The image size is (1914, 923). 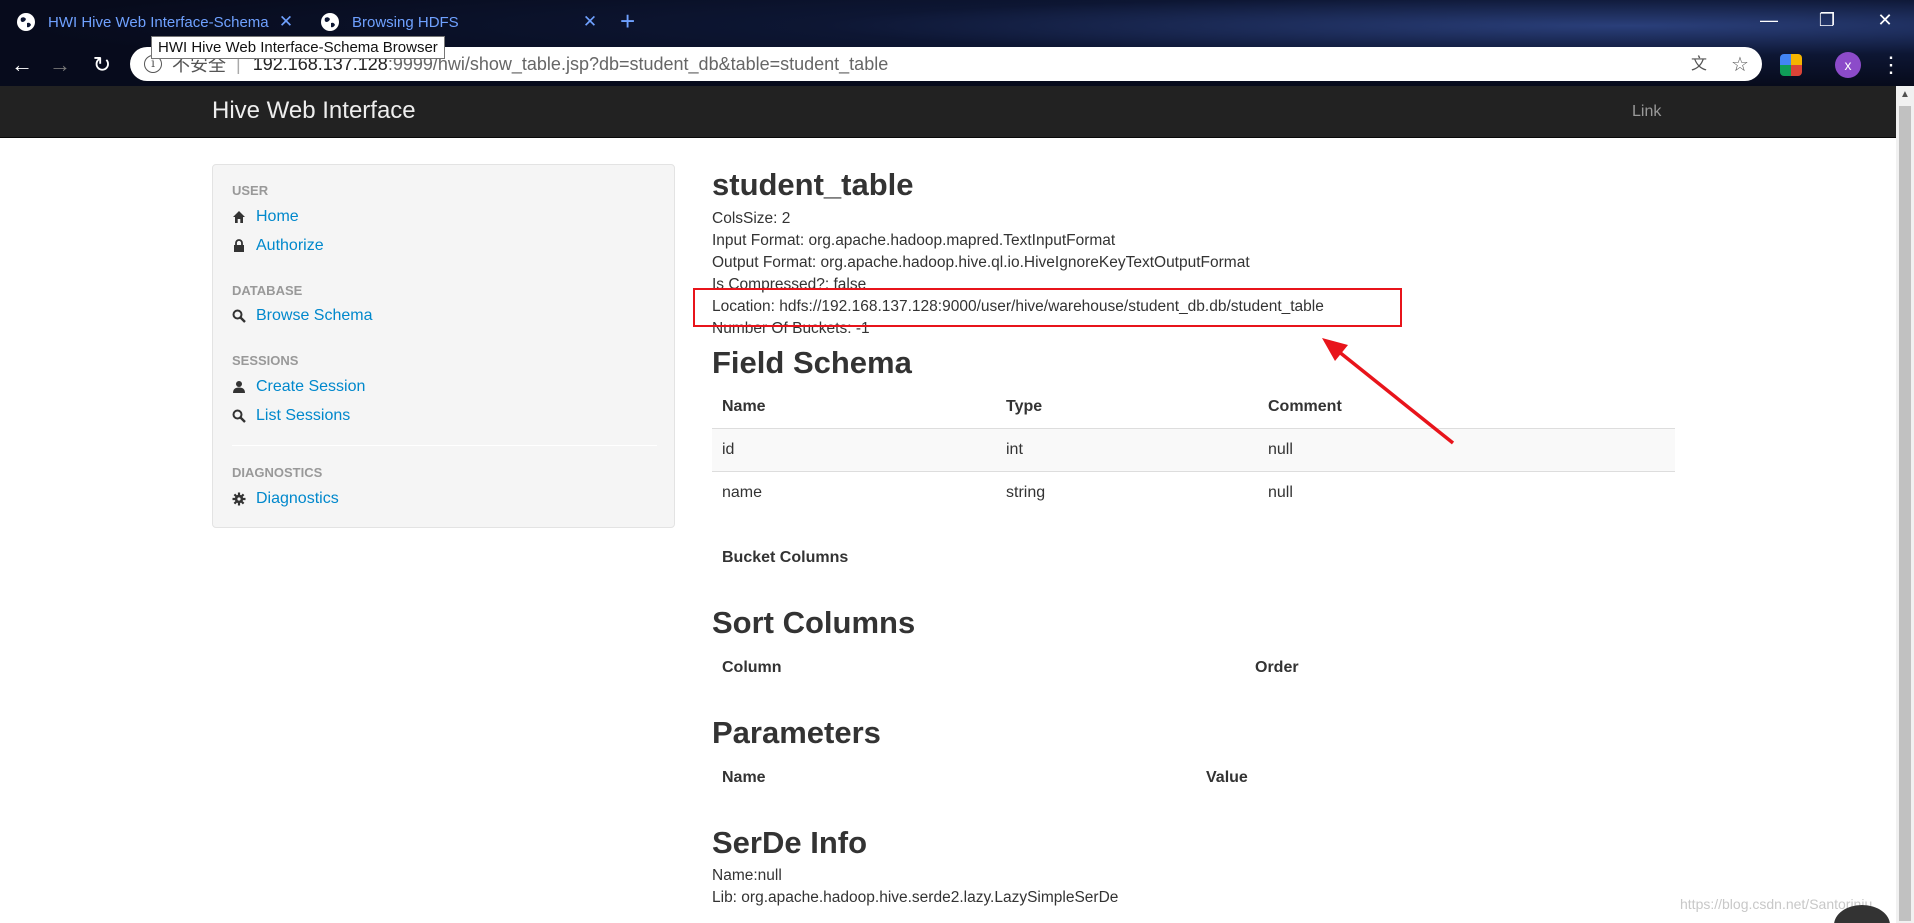 I want to click on gear-icon, so click(x=239, y=499).